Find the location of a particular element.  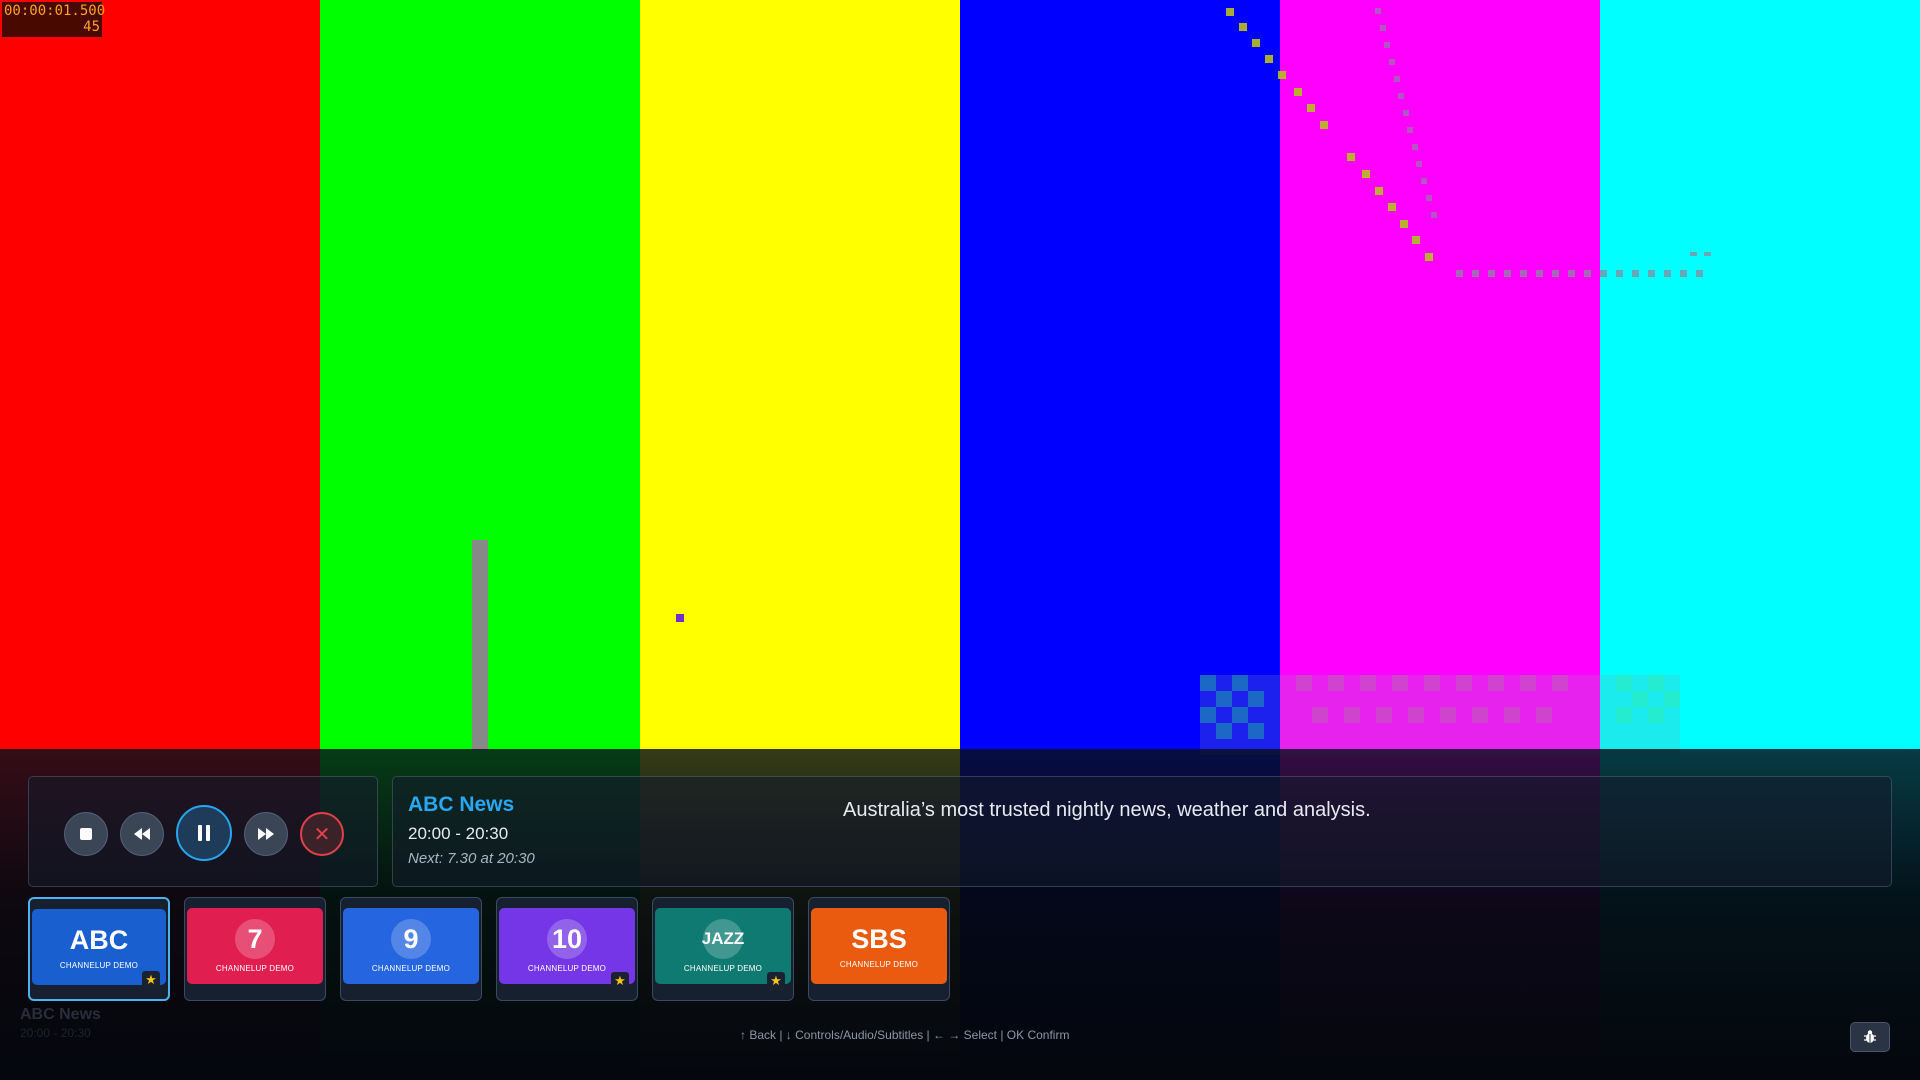

rewind-icon is located at coordinates (142, 834).